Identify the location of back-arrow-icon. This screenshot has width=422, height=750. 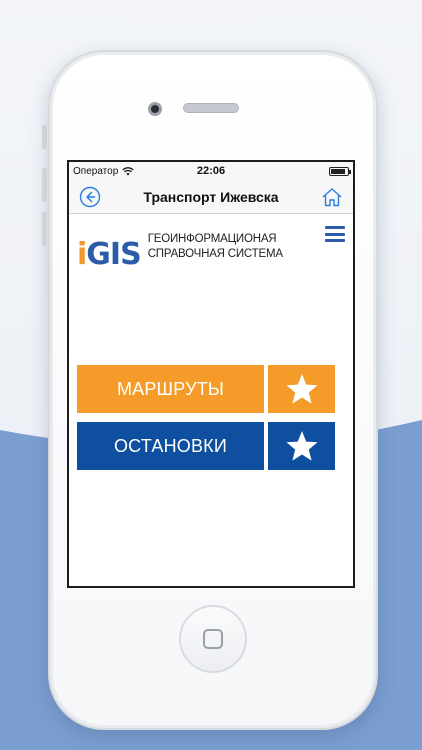
(90, 196).